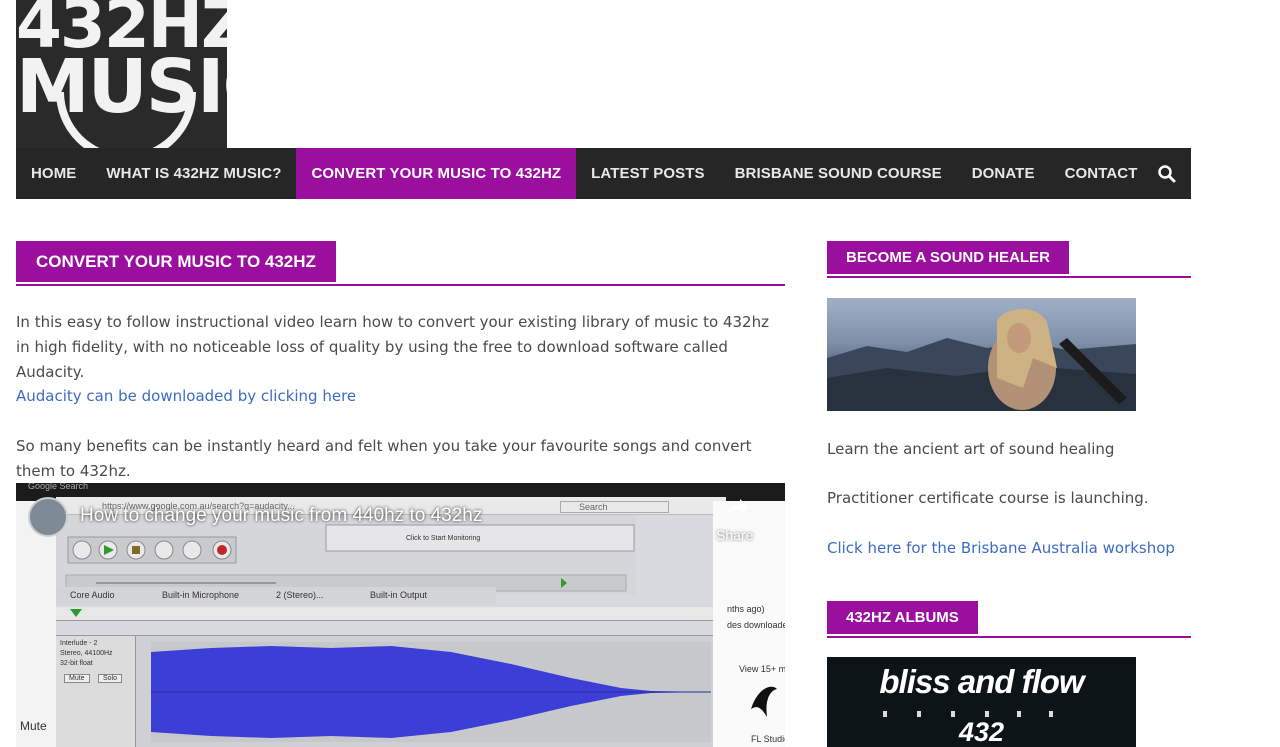 Image resolution: width=1280 pixels, height=747 pixels. I want to click on waveform-area, so click(431, 692).